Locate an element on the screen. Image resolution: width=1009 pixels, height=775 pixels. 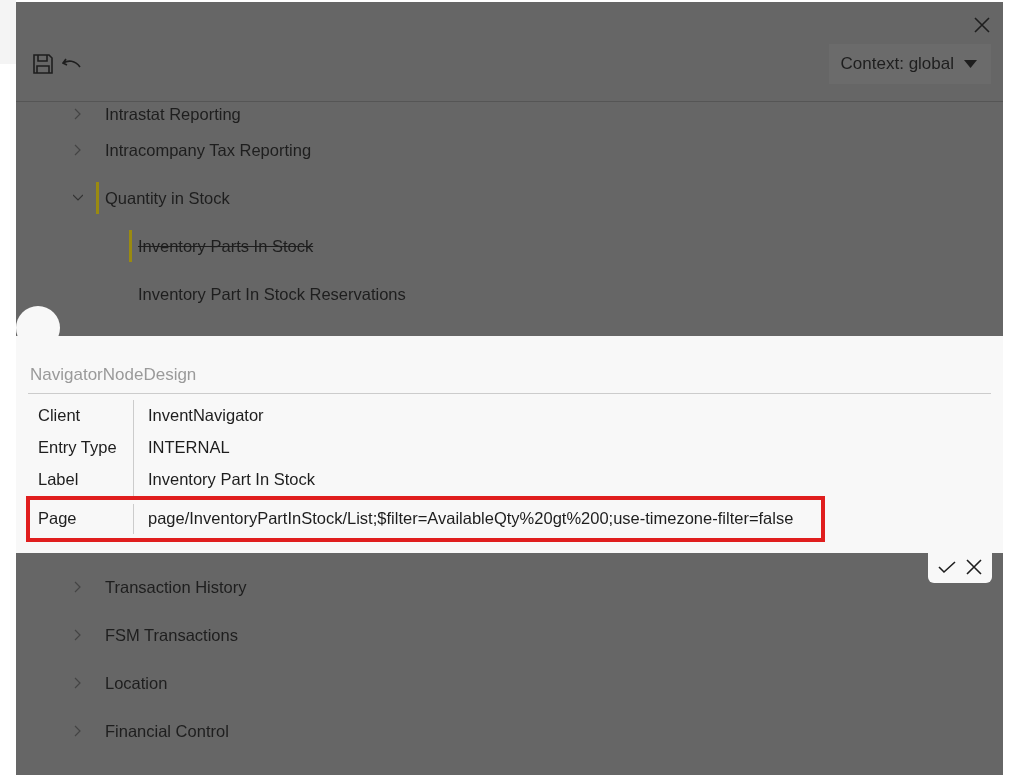
field-value: Inventory Part In Stock is located at coordinates (231, 480).